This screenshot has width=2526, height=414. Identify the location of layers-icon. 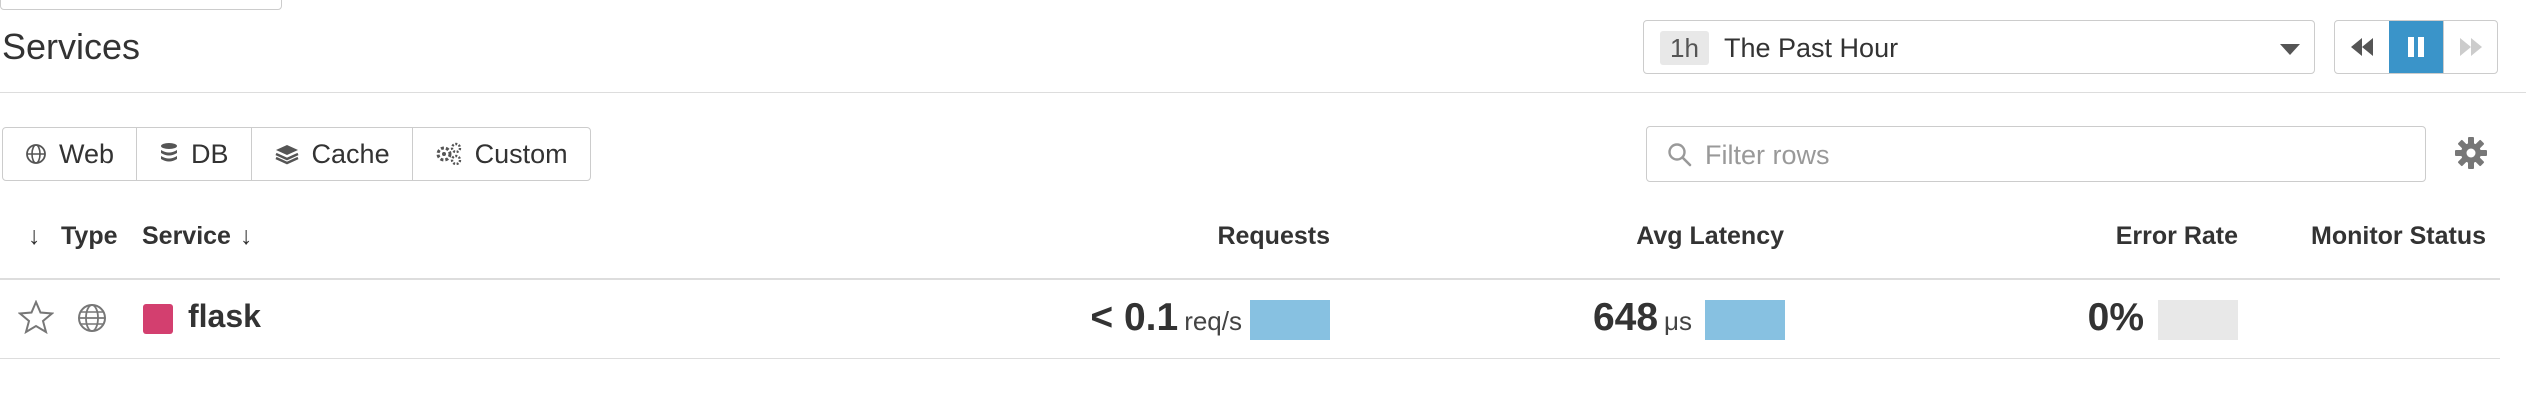
(287, 155).